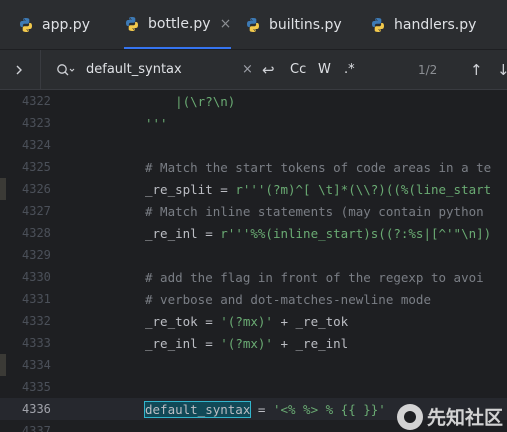 The height and width of the screenshot is (432, 507). Describe the element at coordinates (464, 418) in the screenshot. I see `watermark-text: 先知社区` at that location.